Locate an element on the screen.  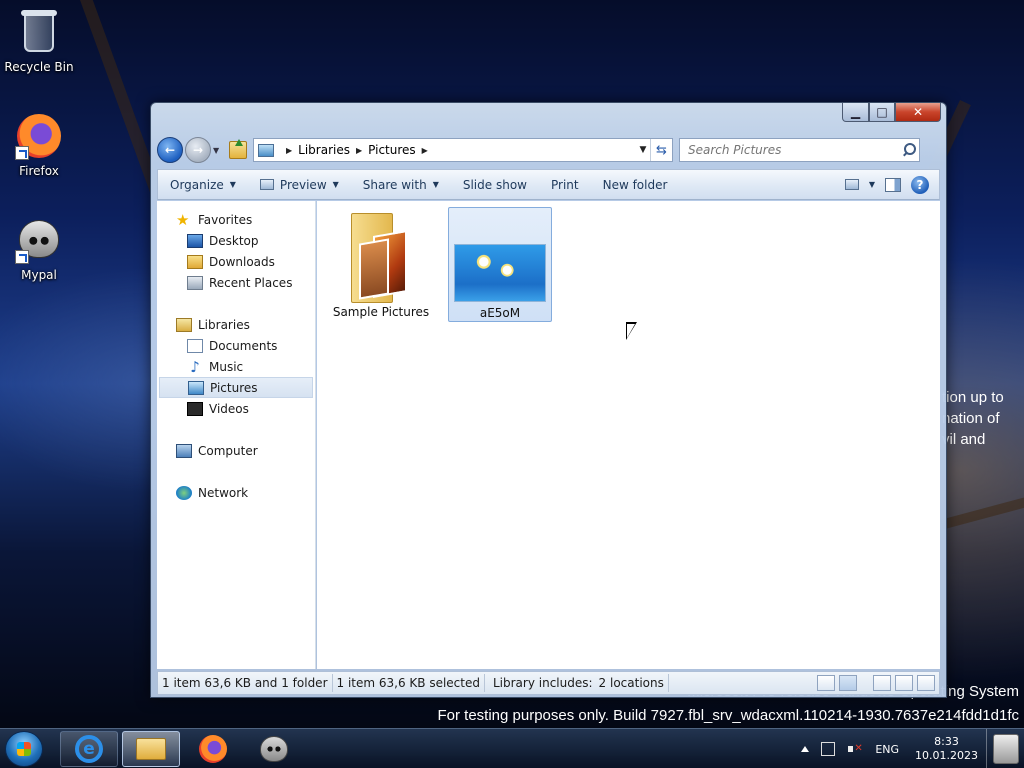
nav-item-network: Network is located at coordinates (236, 492).